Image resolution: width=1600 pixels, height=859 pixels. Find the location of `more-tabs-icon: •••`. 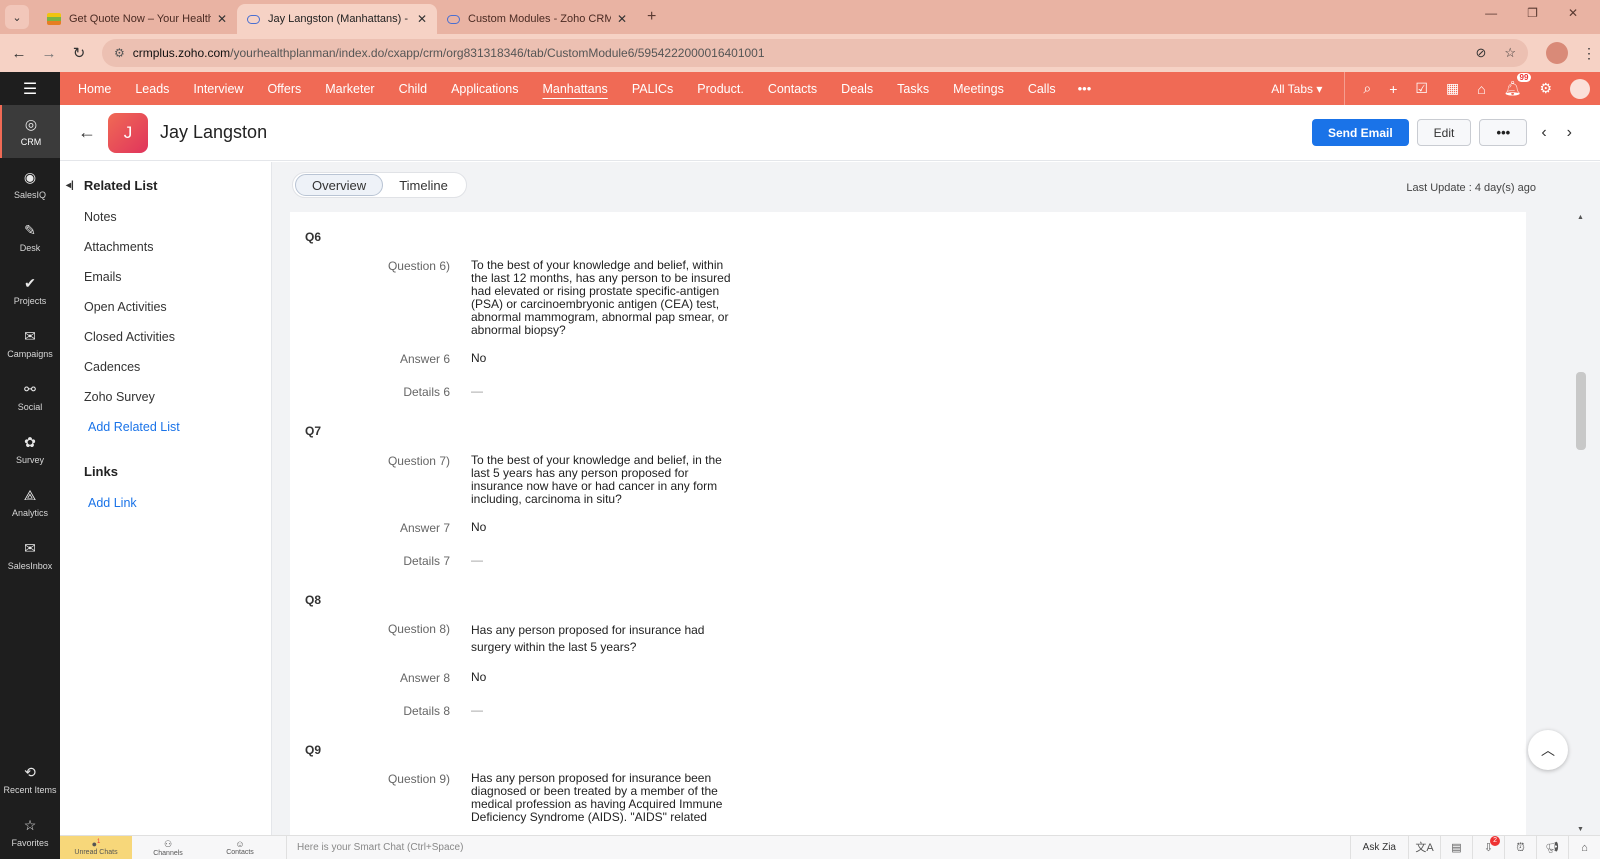

more-tabs-icon: ••• is located at coordinates (1085, 88).